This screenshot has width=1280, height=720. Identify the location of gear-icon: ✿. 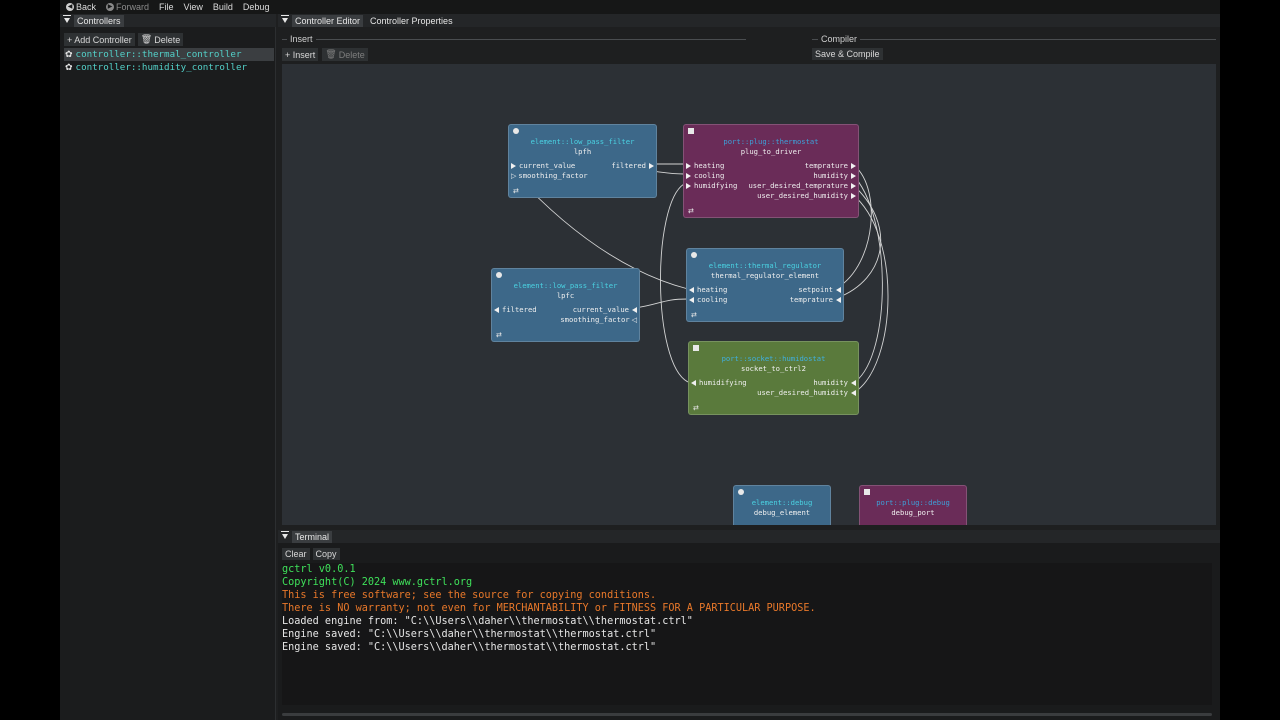
(69, 54).